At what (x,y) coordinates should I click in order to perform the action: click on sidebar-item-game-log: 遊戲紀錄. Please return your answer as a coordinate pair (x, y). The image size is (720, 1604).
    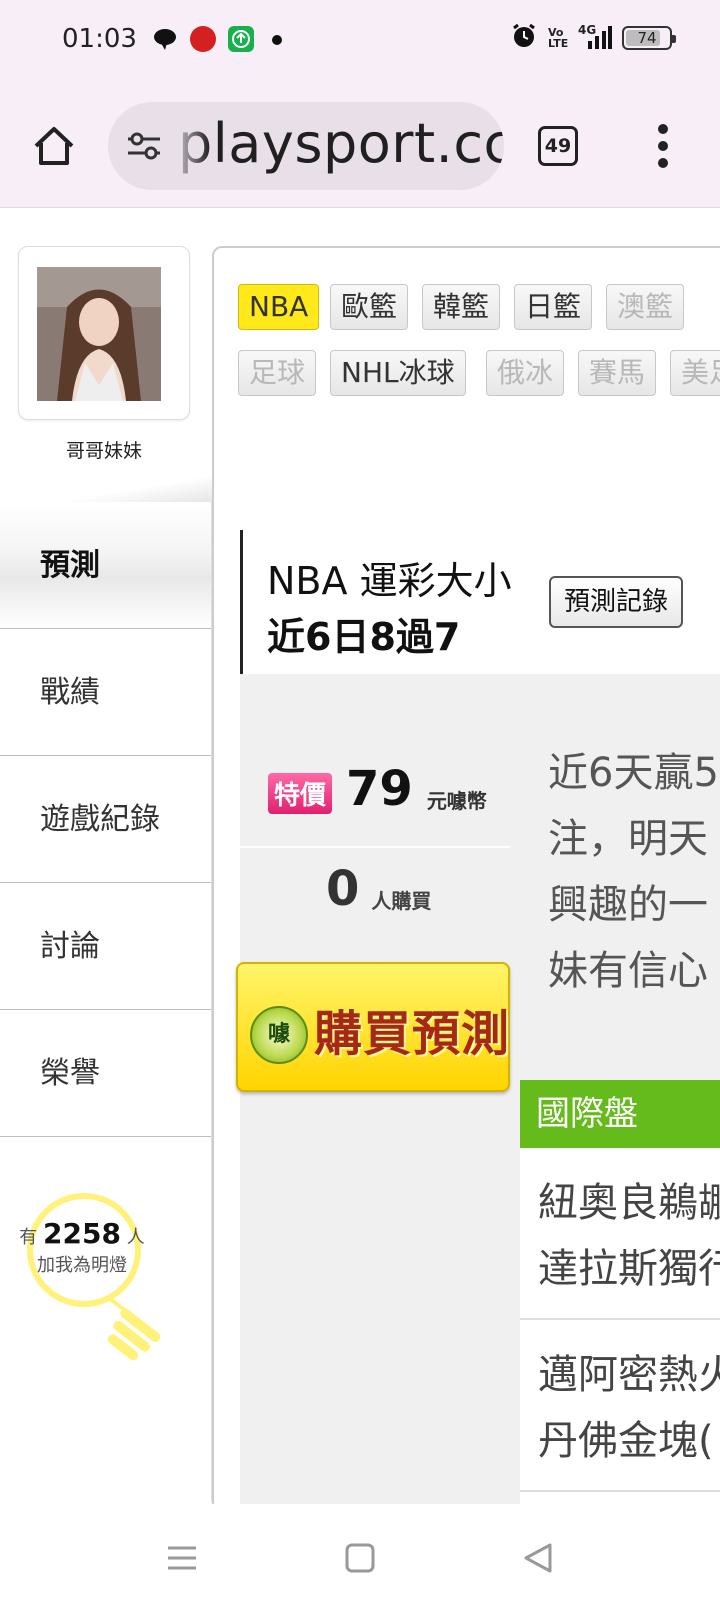
    Looking at the image, I should click on (106, 819).